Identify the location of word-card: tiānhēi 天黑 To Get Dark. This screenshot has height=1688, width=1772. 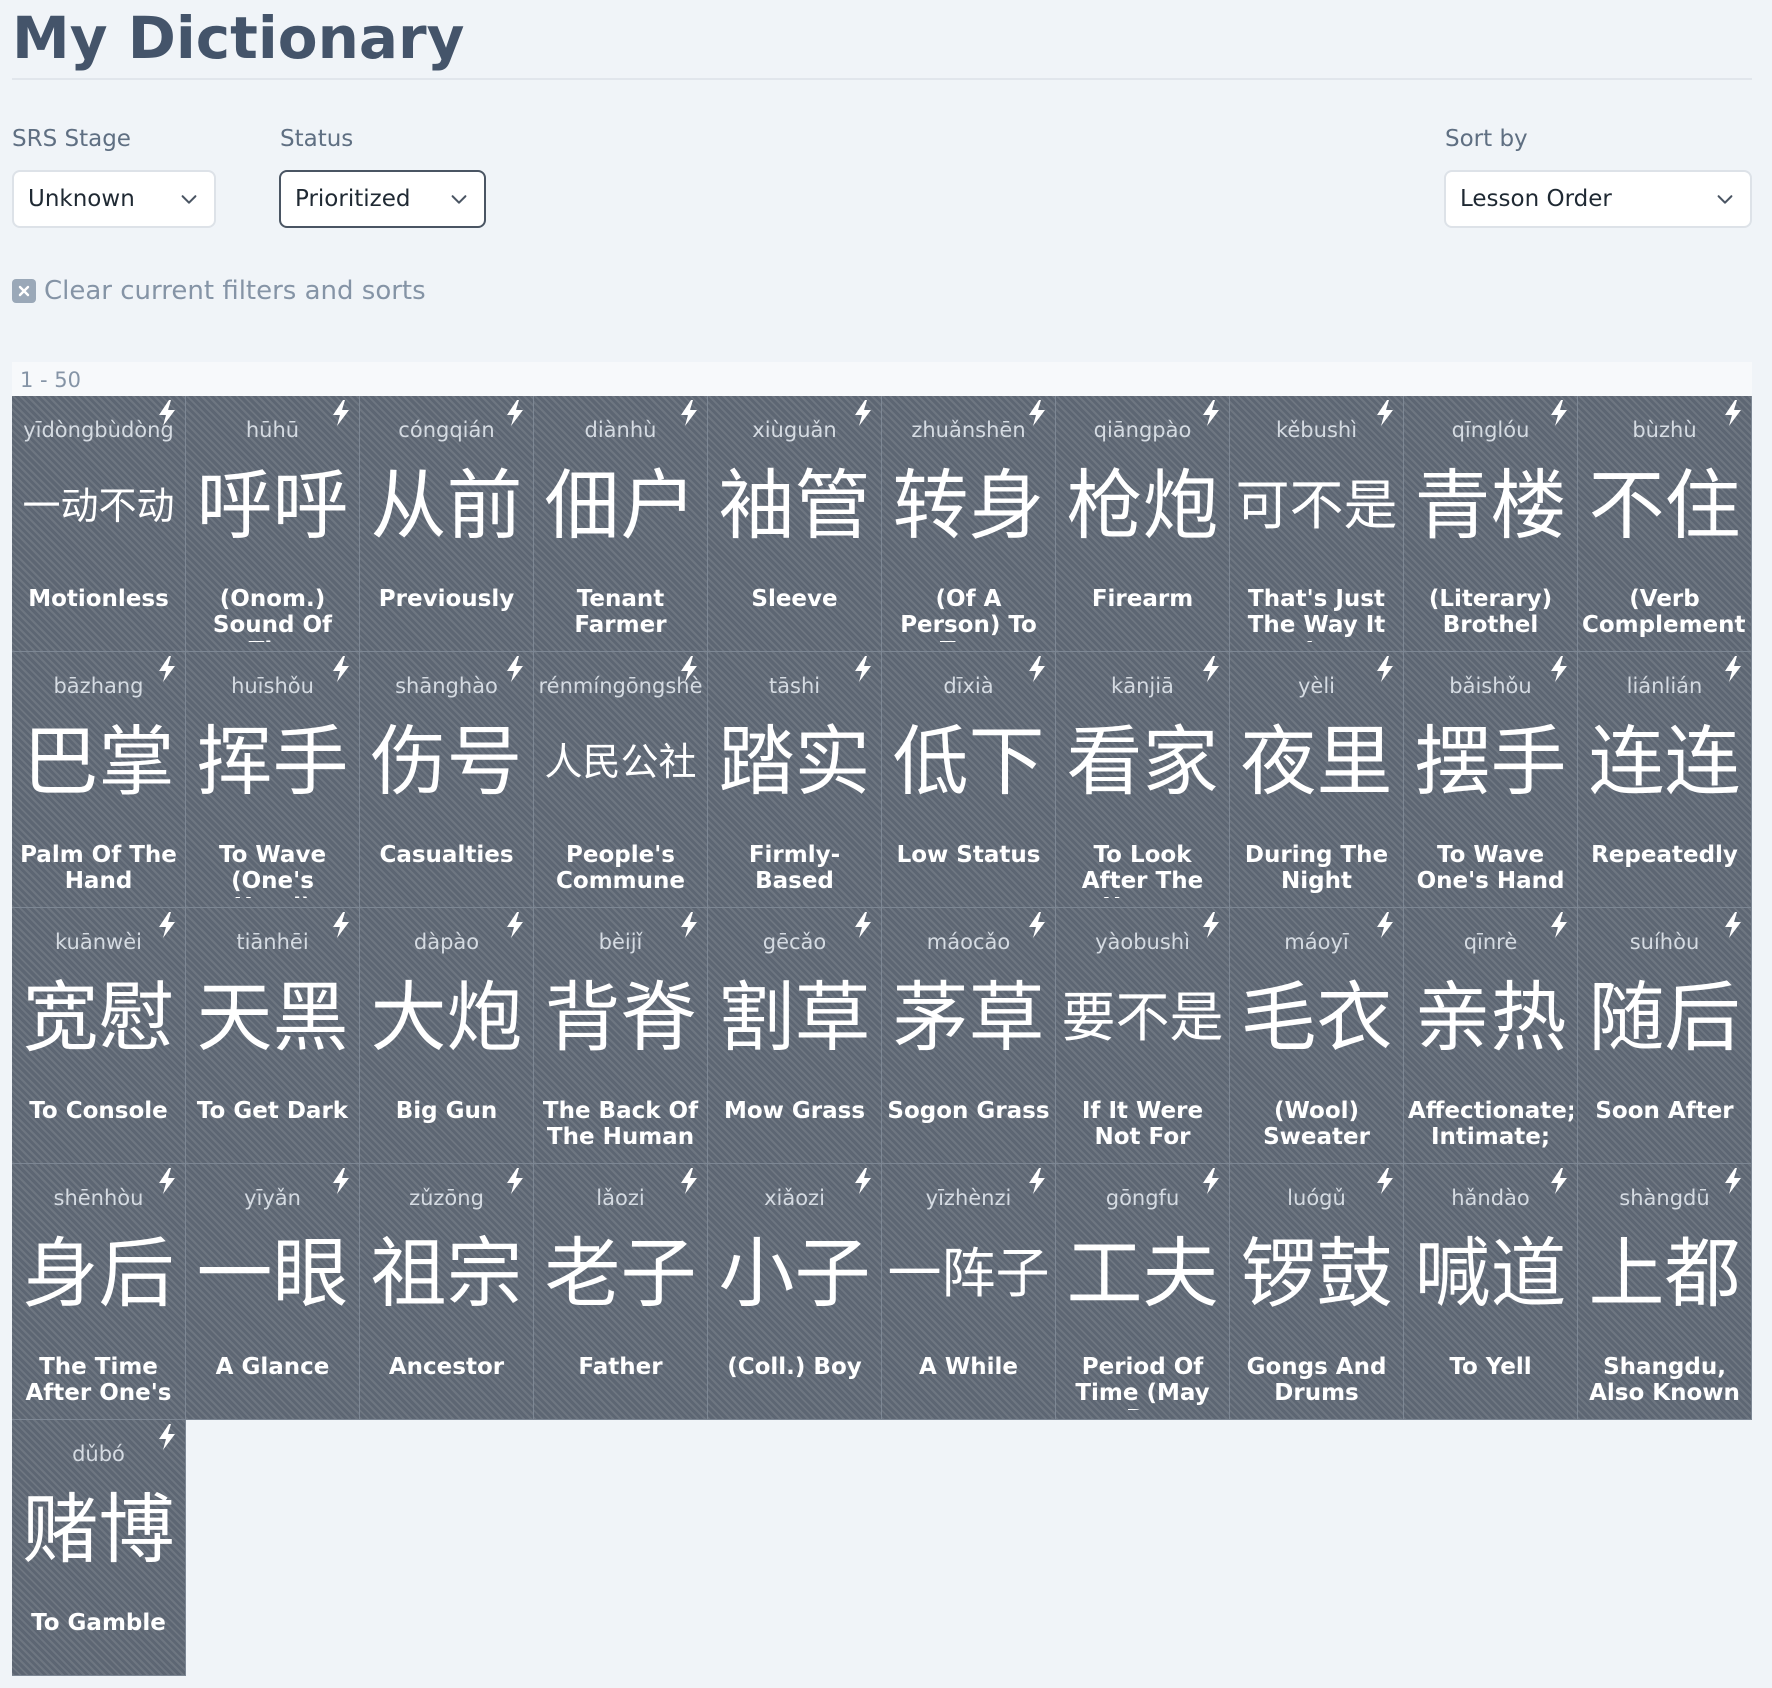
(273, 1036).